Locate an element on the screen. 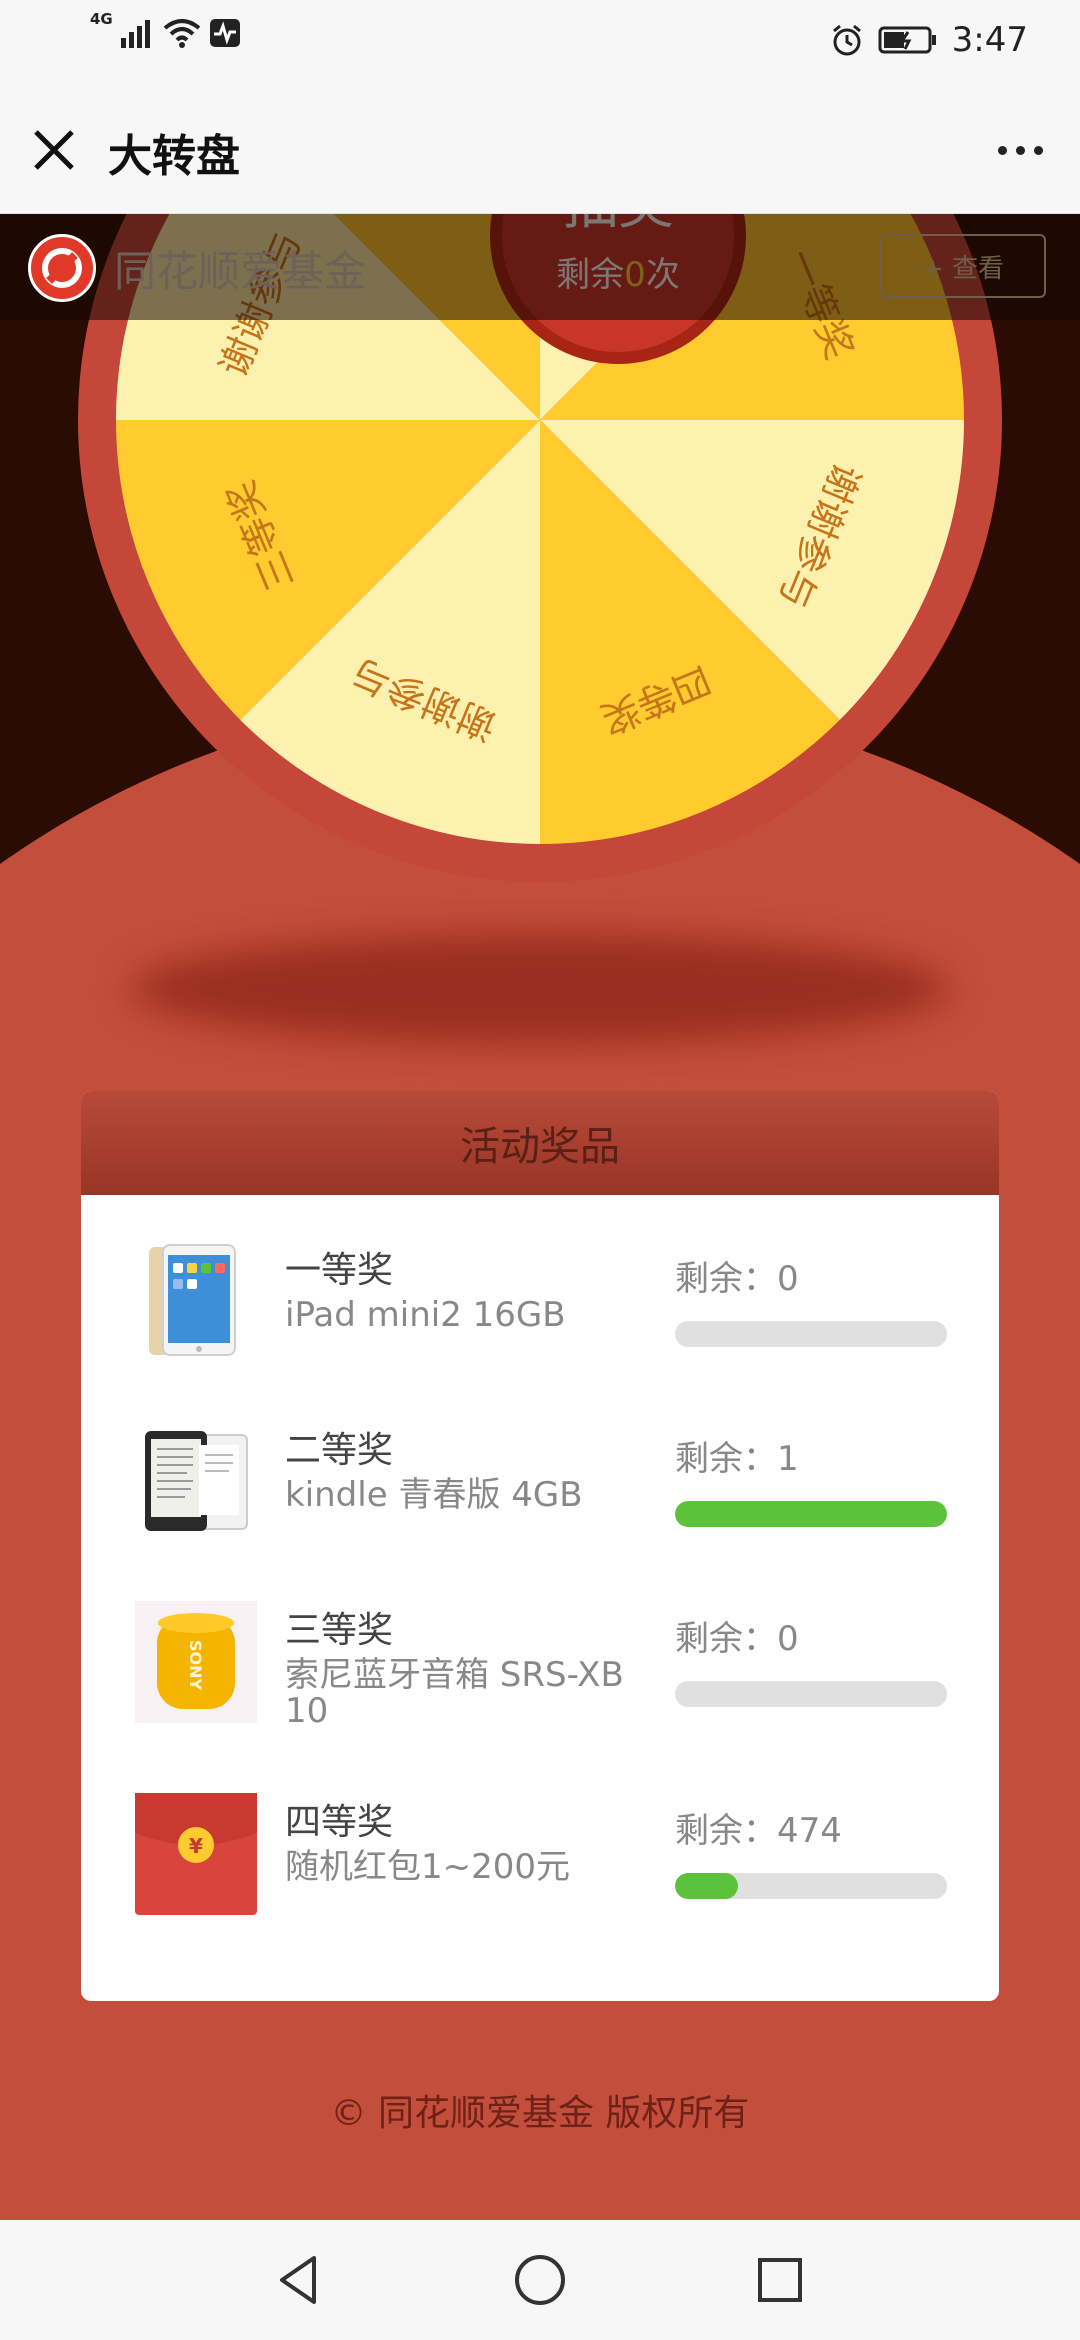 Image resolution: width=1080 pixels, height=2340 pixels. more-button is located at coordinates (1020, 150).